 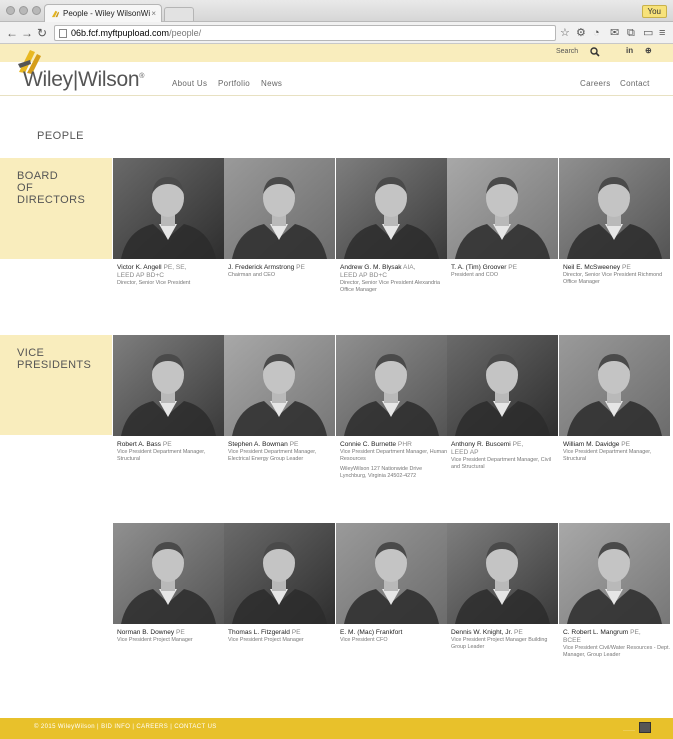 What do you see at coordinates (179, 14) in the screenshot?
I see `new-tab-button` at bounding box center [179, 14].